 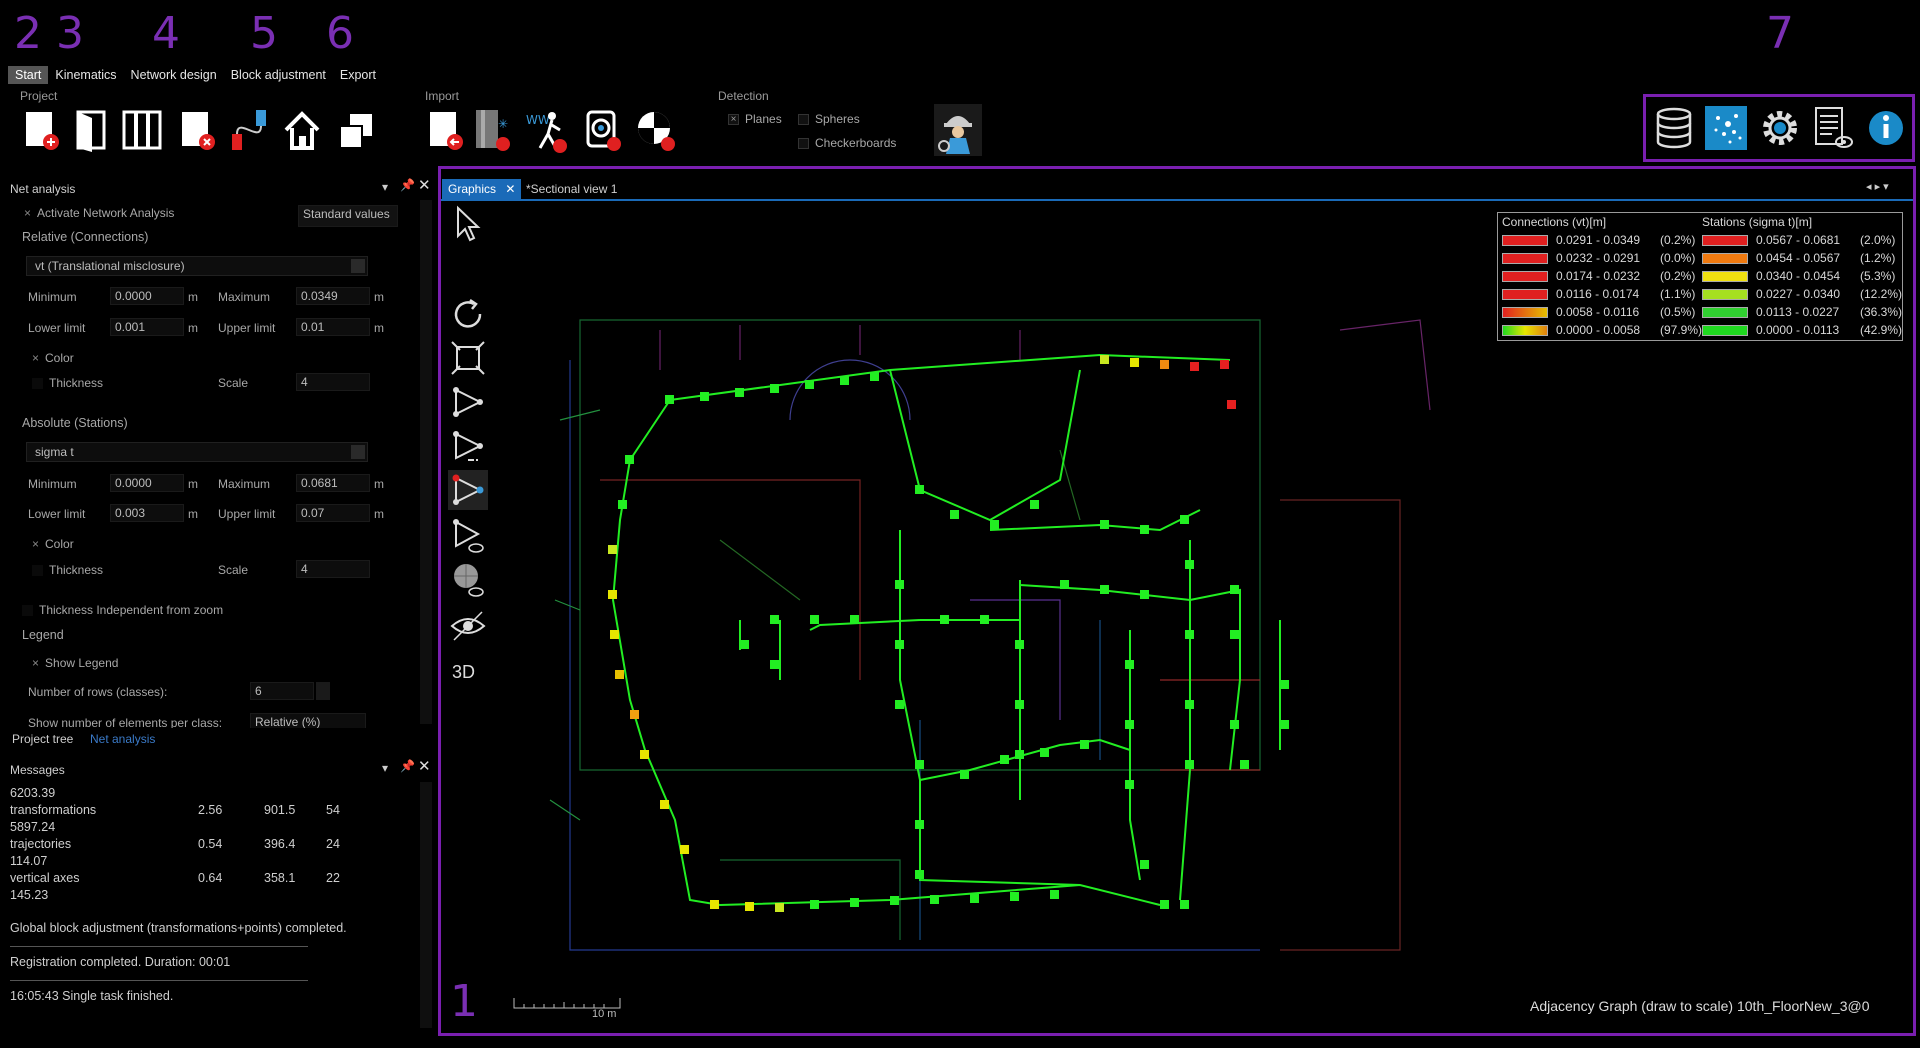 I want to click on point-cloud-icon, so click(x=1726, y=128).